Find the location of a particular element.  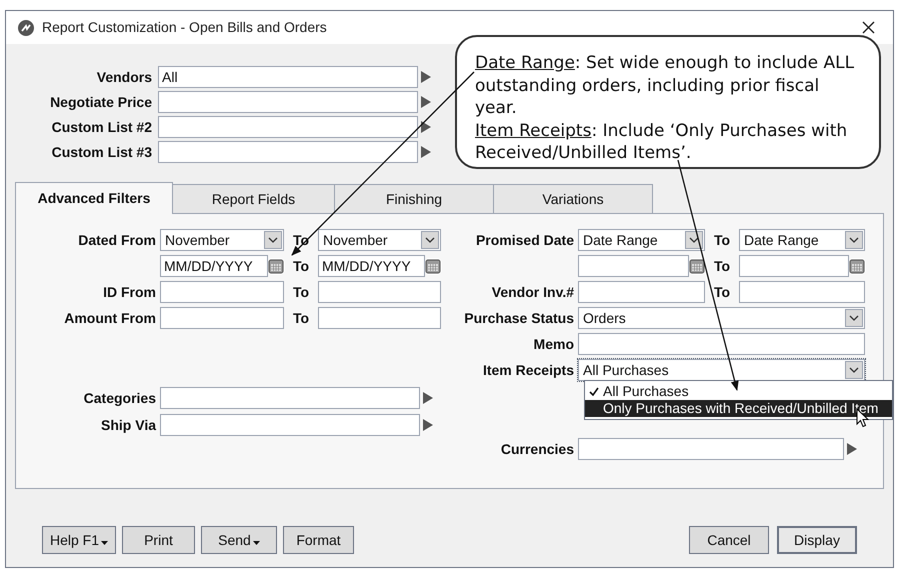

button: Format is located at coordinates (318, 540).